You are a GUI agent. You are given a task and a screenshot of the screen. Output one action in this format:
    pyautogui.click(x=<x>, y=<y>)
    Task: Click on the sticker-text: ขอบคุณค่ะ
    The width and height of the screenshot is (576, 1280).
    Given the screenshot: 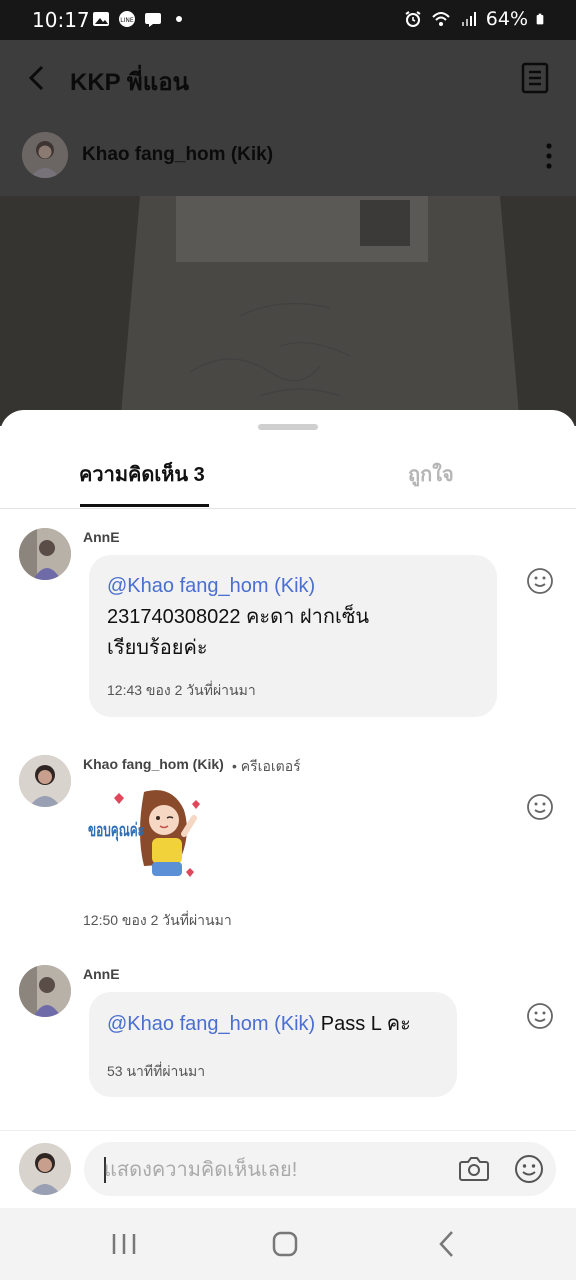 What is the action you would take?
    pyautogui.click(x=116, y=831)
    